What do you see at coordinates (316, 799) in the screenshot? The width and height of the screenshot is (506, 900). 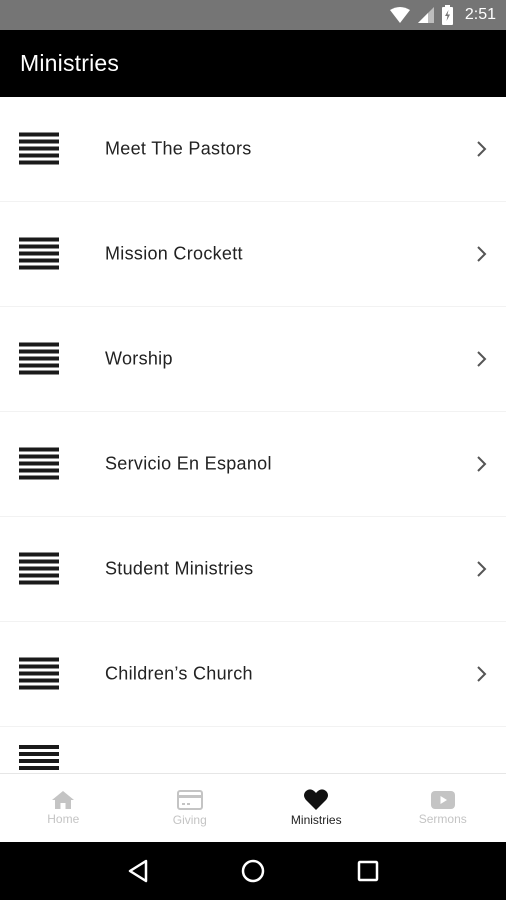 I see `heart-icon` at bounding box center [316, 799].